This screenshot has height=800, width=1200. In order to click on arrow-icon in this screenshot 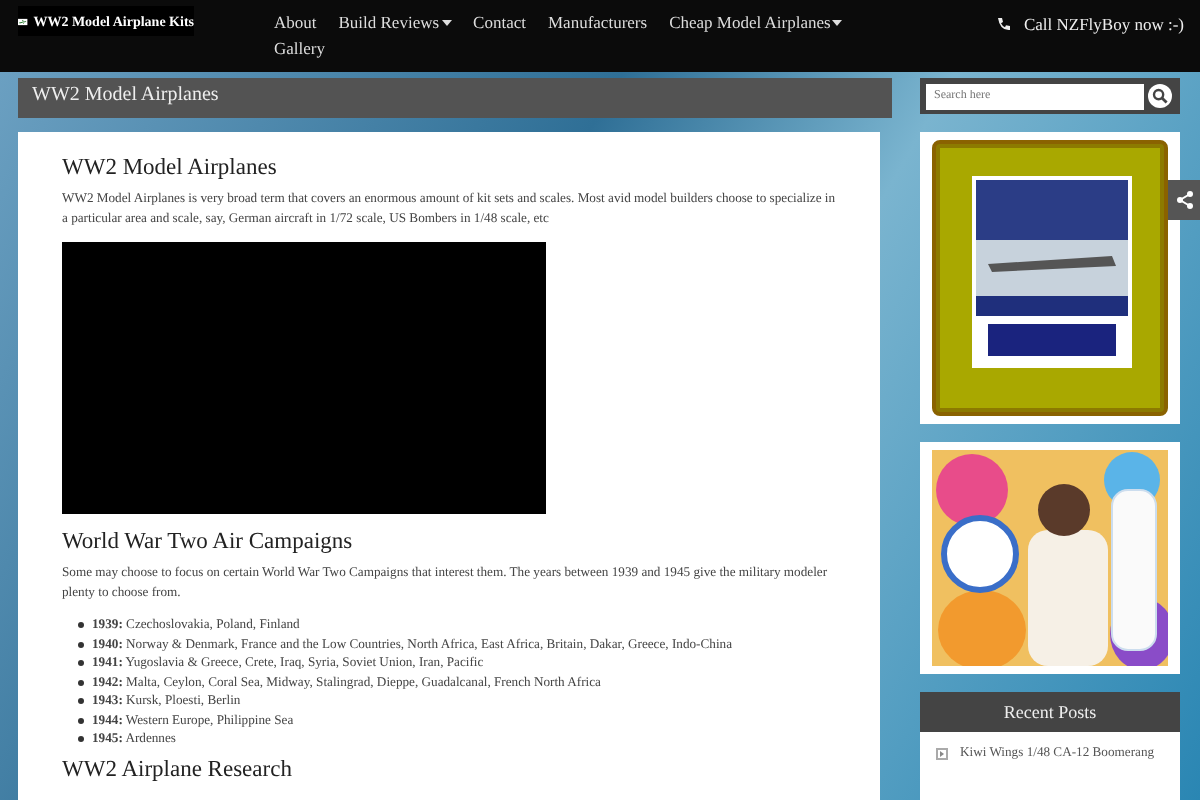, I will do `click(942, 754)`.